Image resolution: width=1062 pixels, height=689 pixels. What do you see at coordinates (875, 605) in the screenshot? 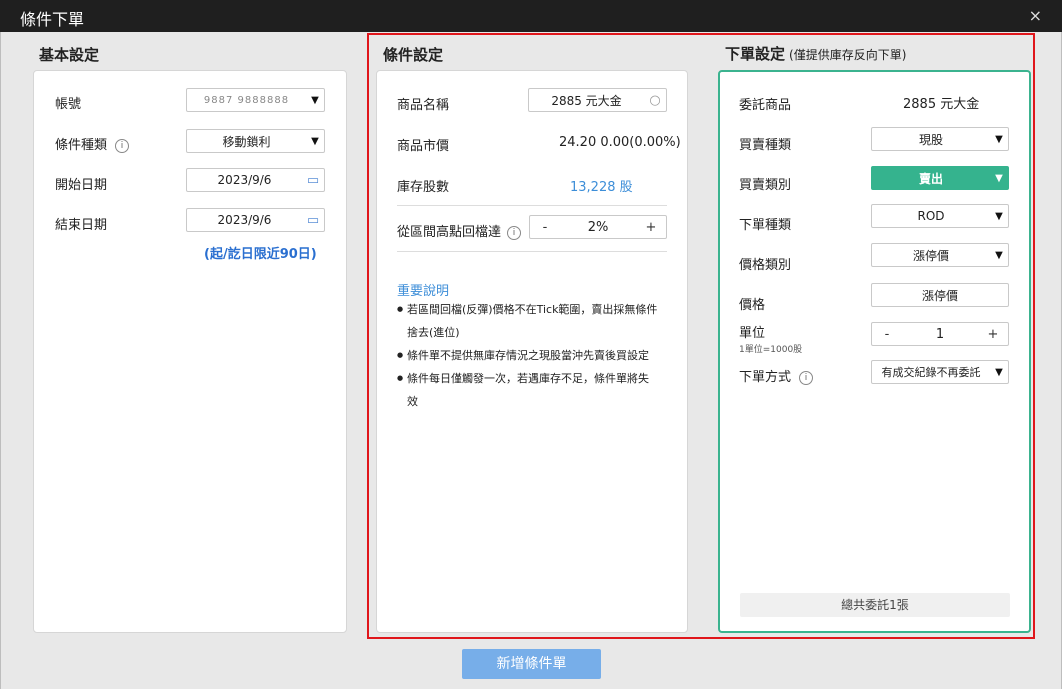
I see `order-total: 總共委託1張` at bounding box center [875, 605].